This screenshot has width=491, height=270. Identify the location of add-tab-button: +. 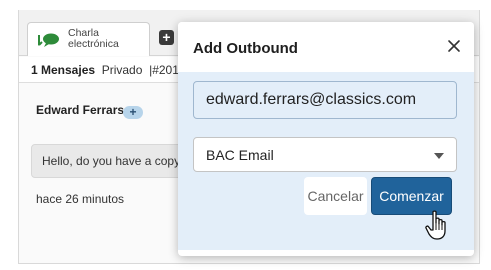
(166, 37).